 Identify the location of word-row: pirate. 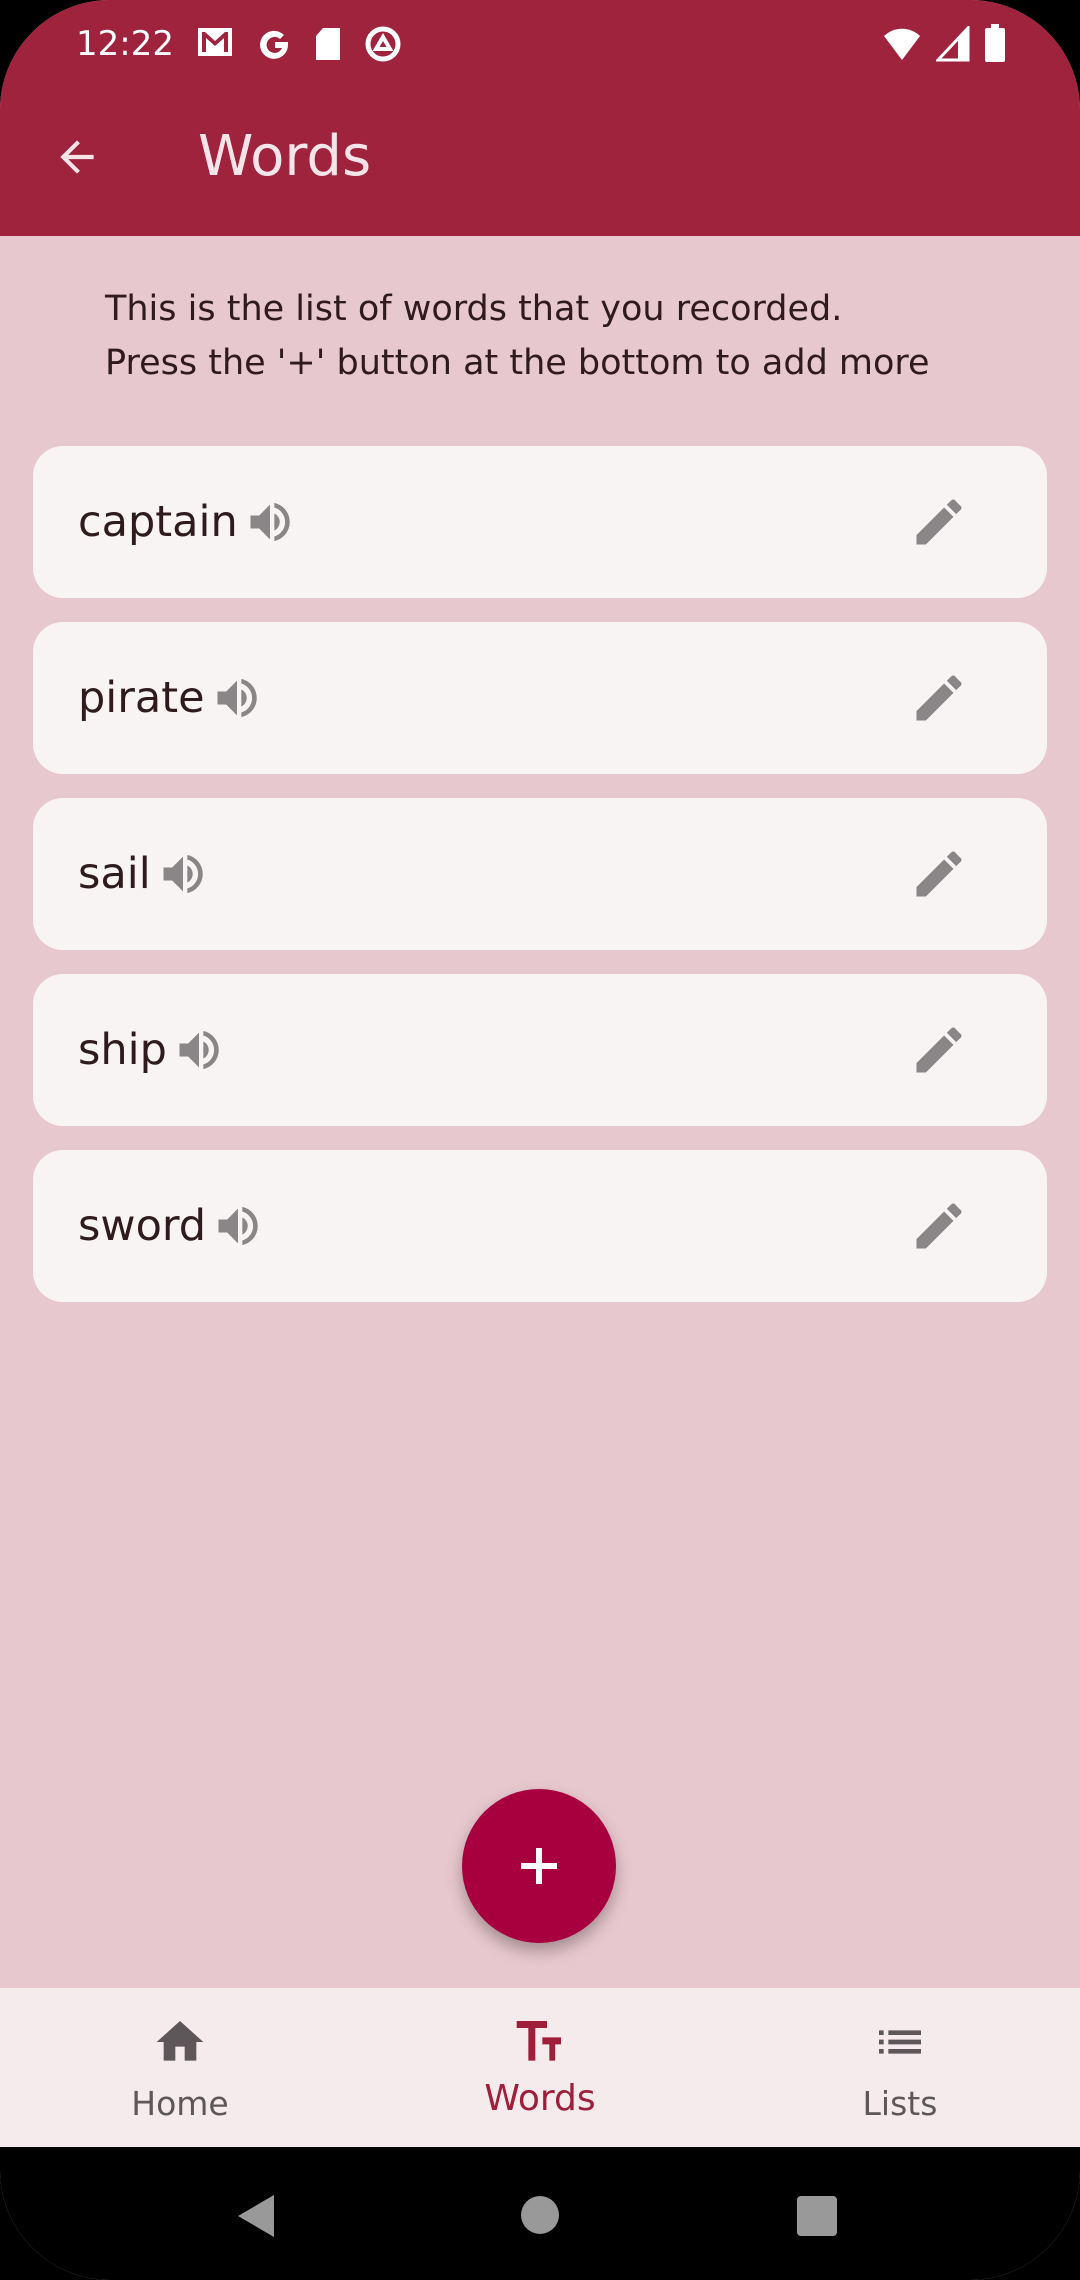
(170, 698).